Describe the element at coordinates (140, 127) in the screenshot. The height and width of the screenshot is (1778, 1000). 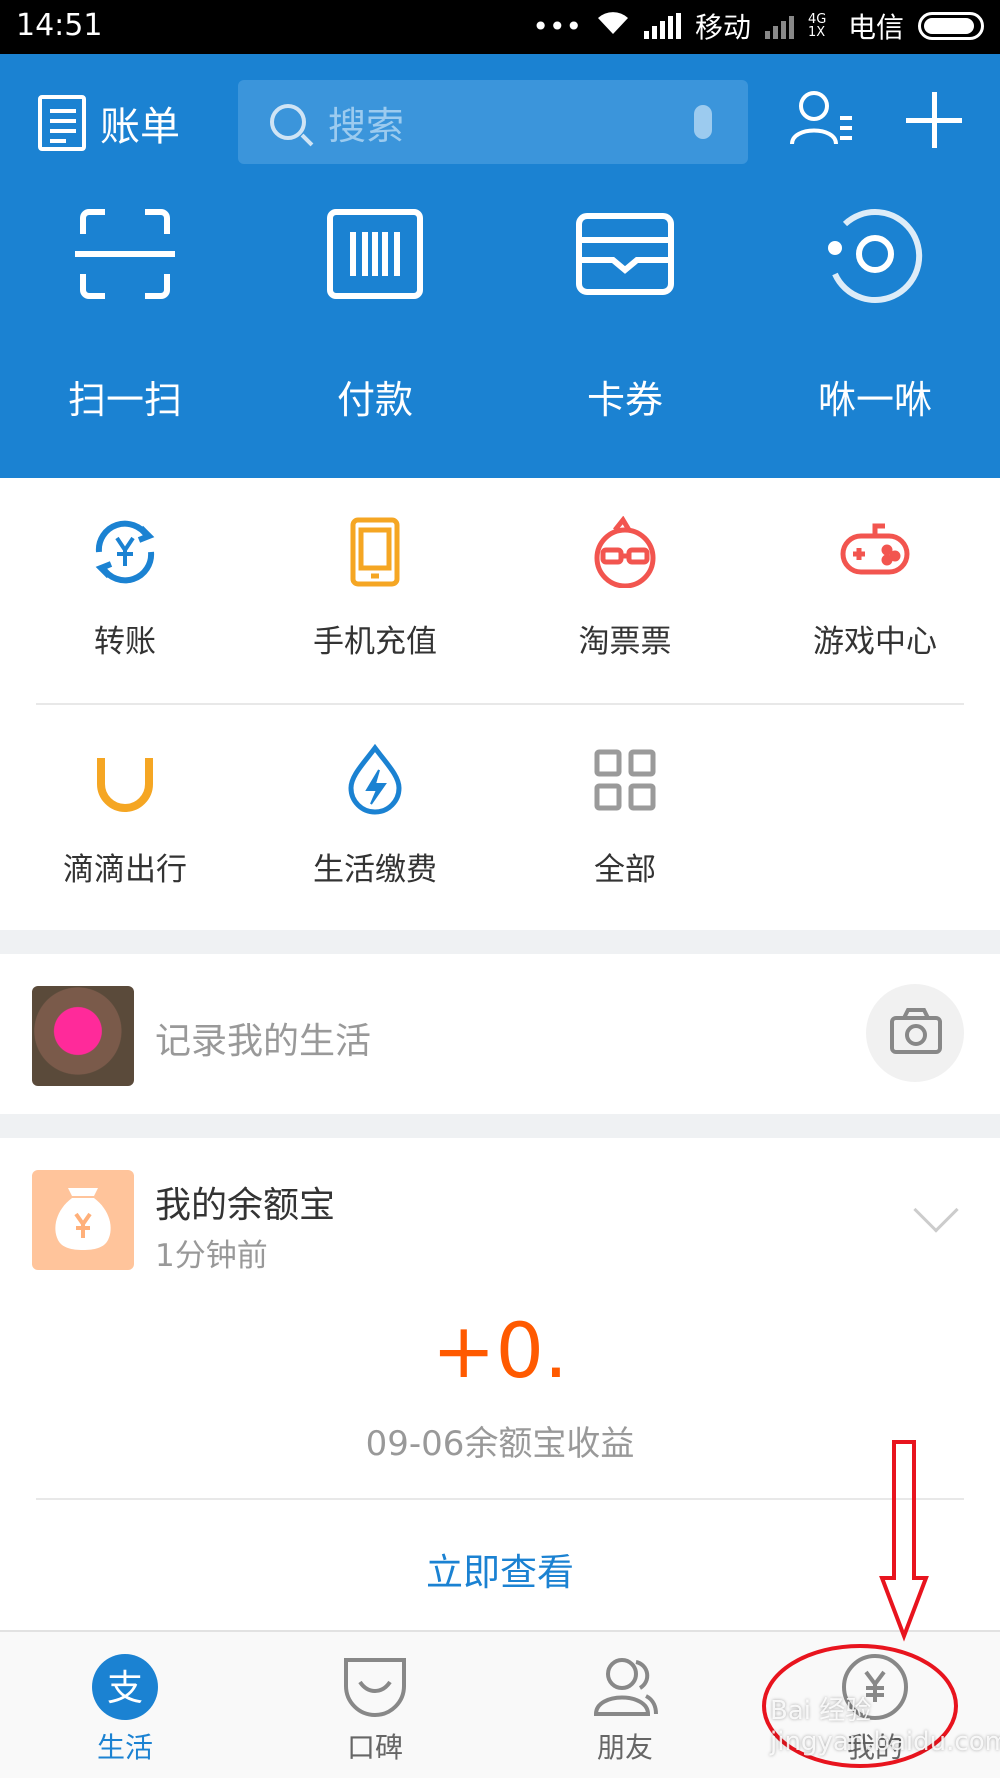
I see `bill-label: 账单` at that location.